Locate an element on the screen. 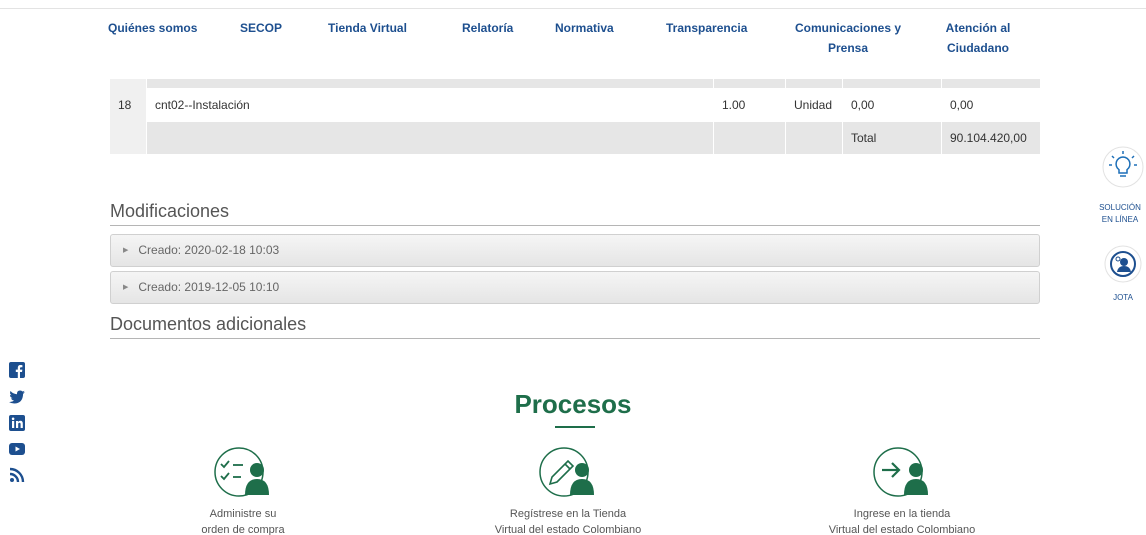 The width and height of the screenshot is (1146, 535). modificacion-label: Creado: 2020-02-18 10:03 is located at coordinates (209, 250).